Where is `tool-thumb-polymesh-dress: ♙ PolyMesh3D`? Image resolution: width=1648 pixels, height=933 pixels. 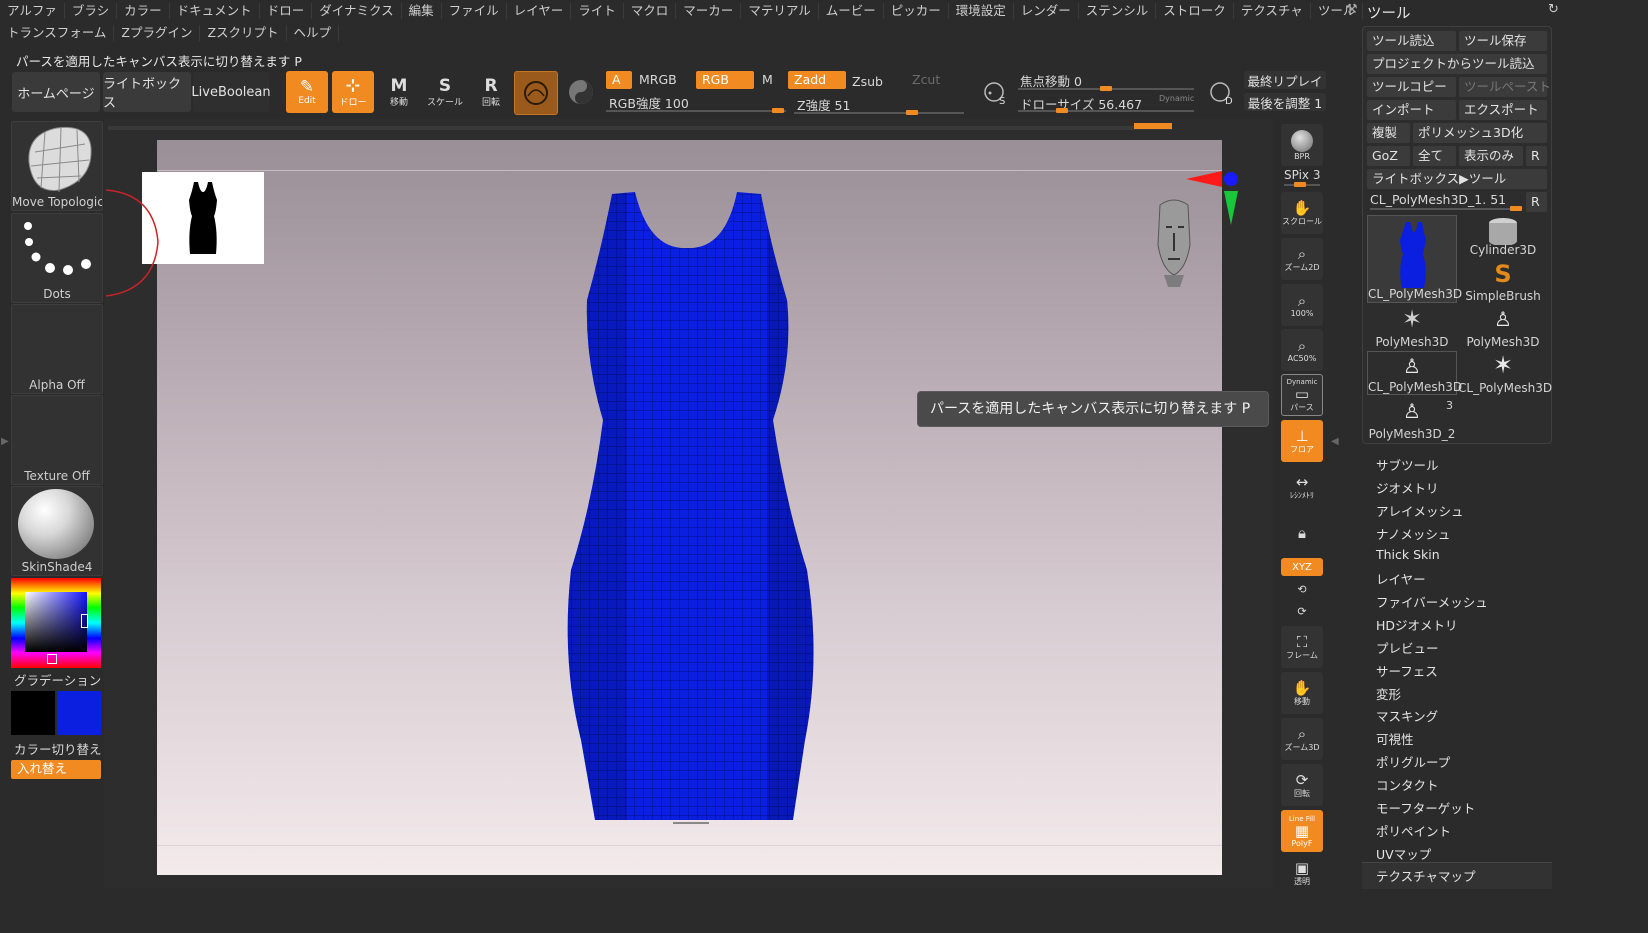
tool-thumb-polymesh-dress: ♙ PolyMesh3D is located at coordinates (1503, 327).